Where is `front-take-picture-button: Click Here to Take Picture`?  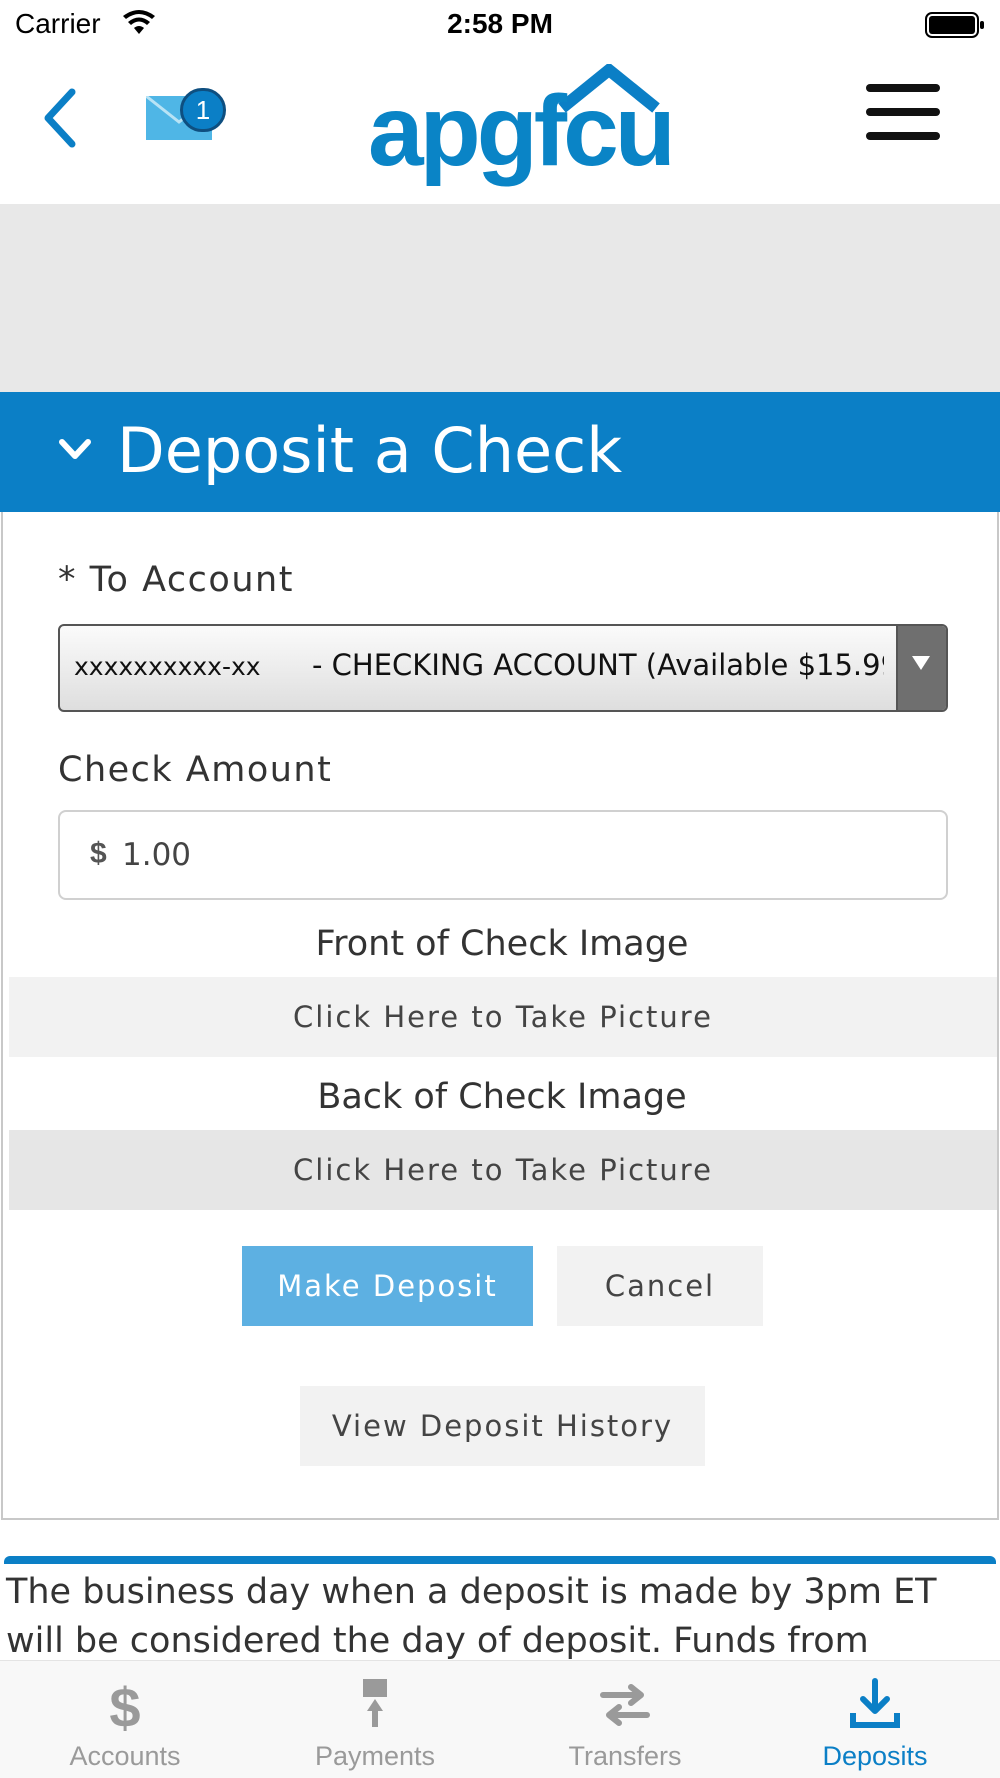
front-take-picture-button: Click Here to Take Picture is located at coordinates (503, 1017).